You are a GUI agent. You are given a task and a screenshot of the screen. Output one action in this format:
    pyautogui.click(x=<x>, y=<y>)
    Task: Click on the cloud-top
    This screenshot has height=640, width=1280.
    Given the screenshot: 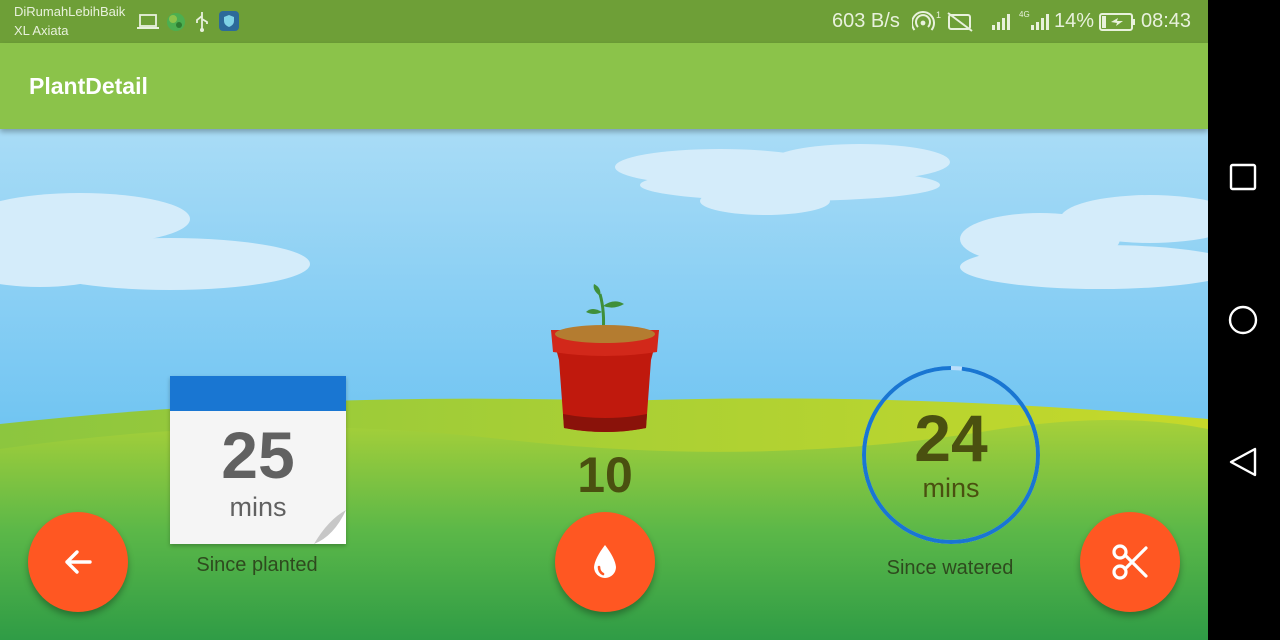 What is the action you would take?
    pyautogui.click(x=782, y=179)
    